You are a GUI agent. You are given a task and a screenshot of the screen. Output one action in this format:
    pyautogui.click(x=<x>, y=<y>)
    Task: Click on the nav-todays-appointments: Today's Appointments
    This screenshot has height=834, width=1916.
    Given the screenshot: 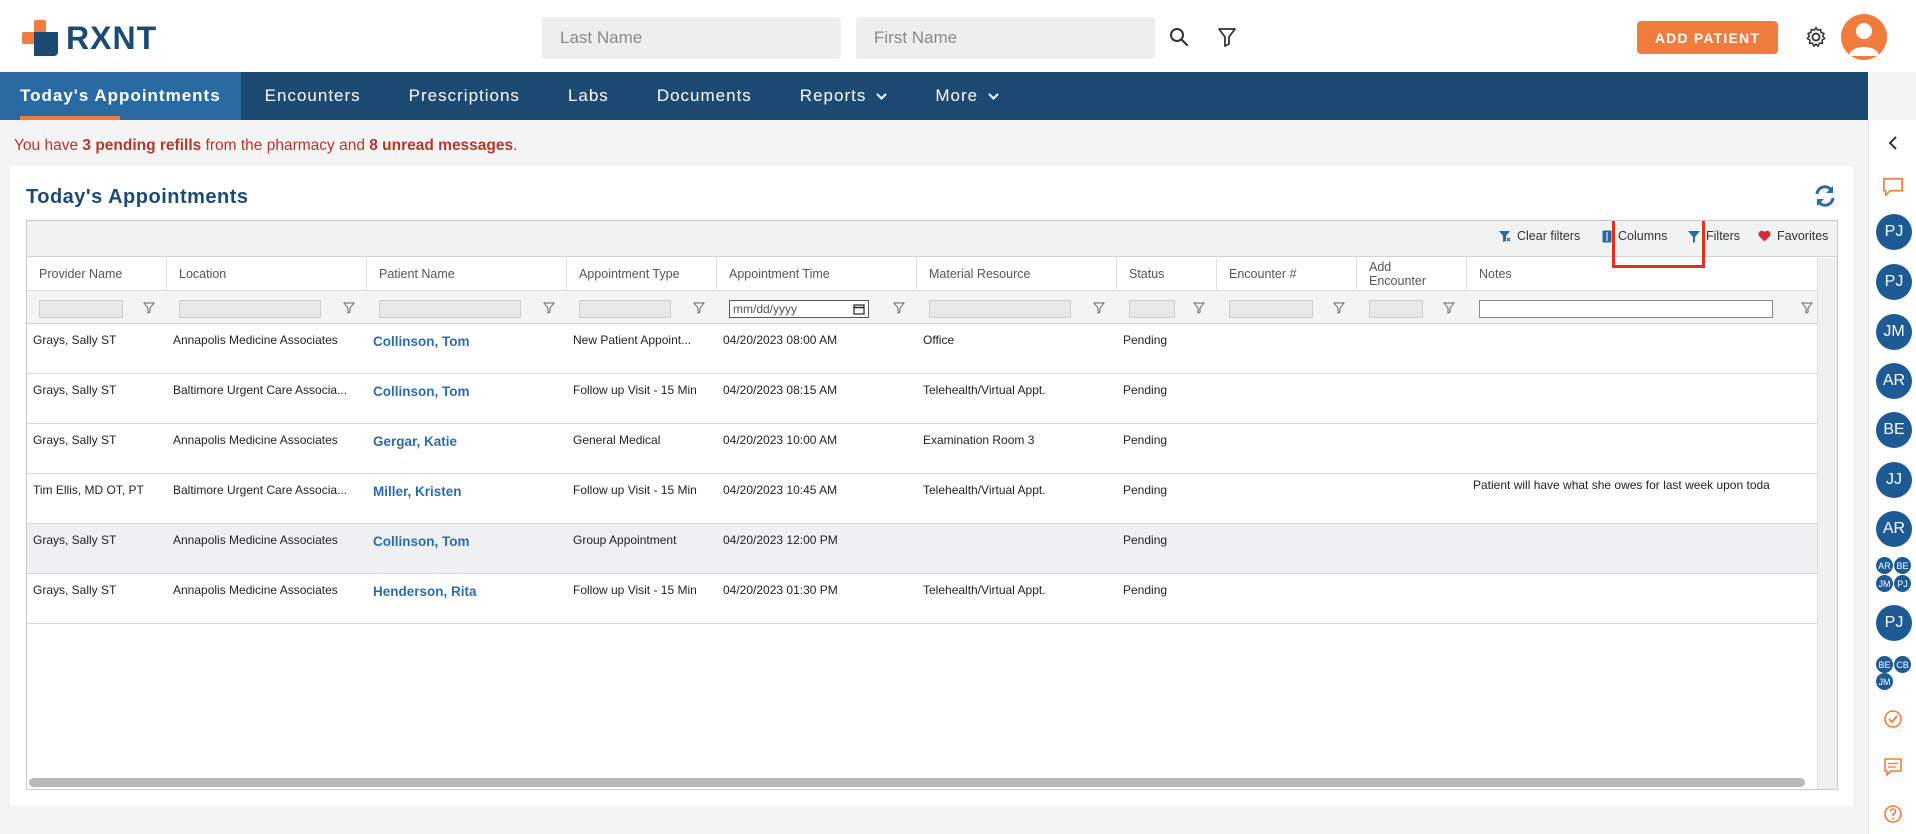 What is the action you would take?
    pyautogui.click(x=120, y=96)
    